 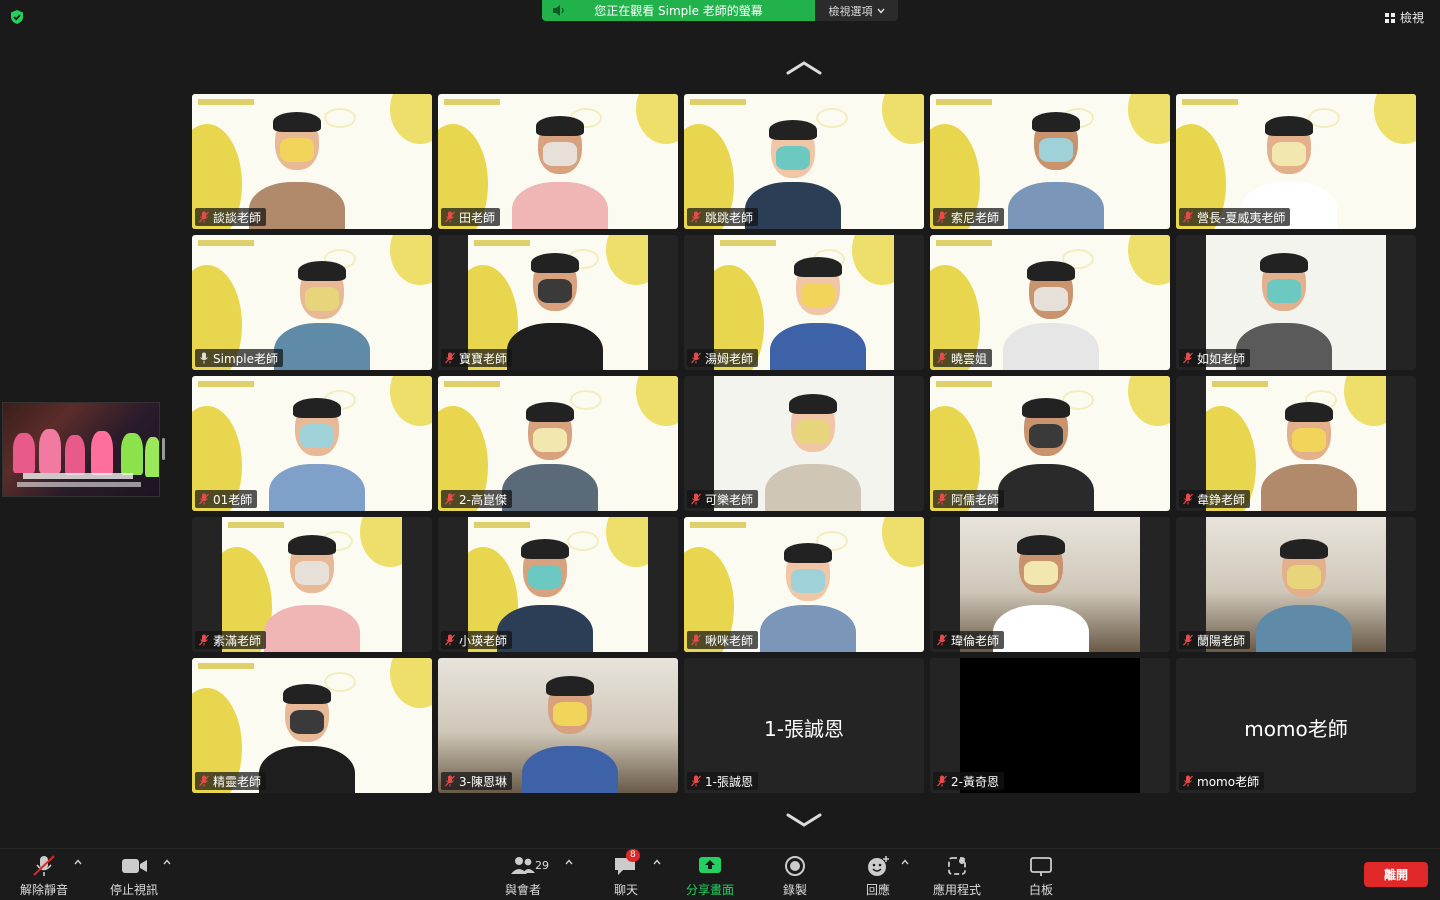 I want to click on participant-tile: 2-高崑傑, so click(x=558, y=443).